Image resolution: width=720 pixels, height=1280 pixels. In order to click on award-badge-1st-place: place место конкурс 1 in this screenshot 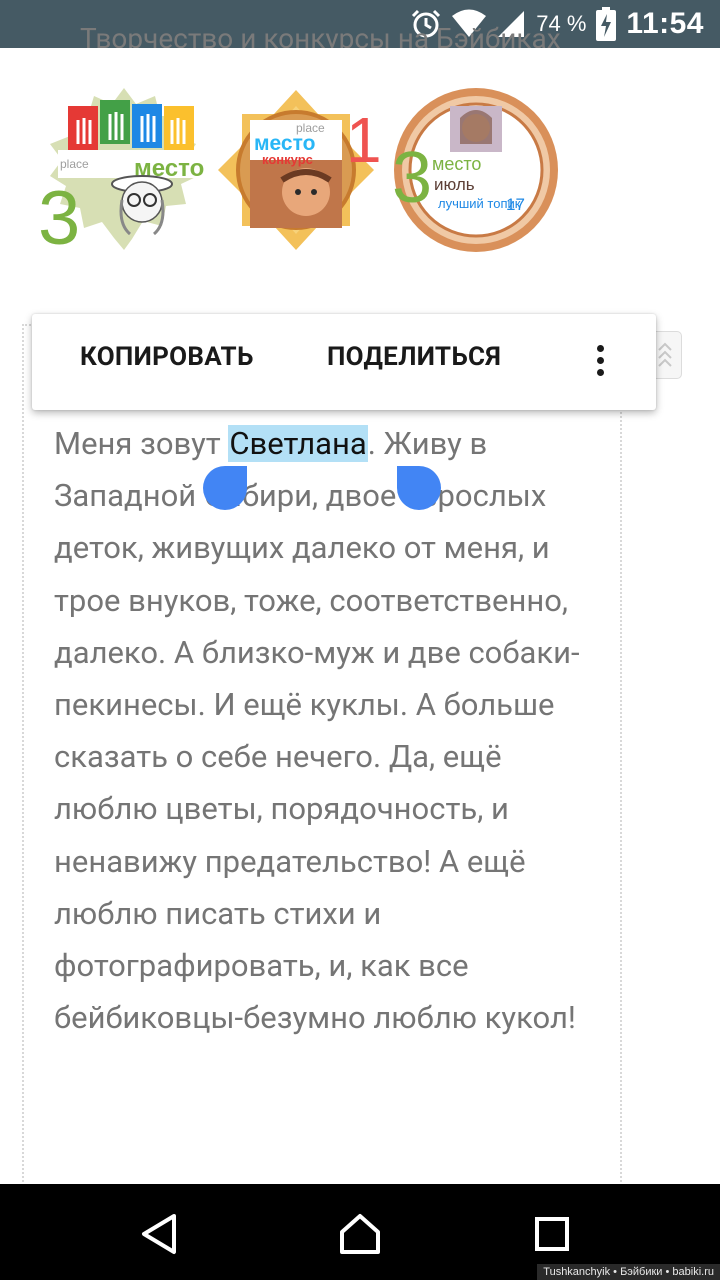, I will do `click(296, 170)`.